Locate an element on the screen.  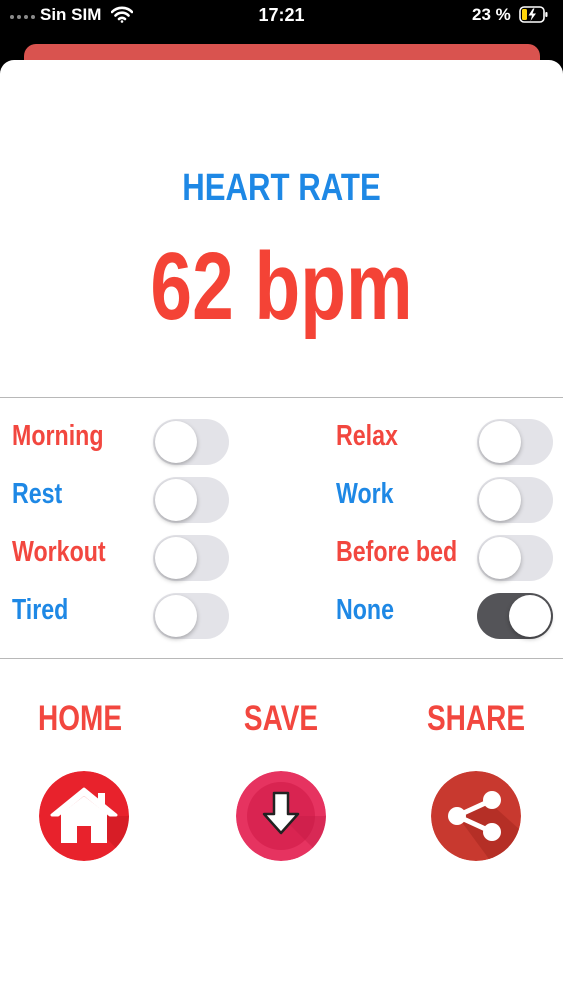
toggle-none is located at coordinates (515, 616).